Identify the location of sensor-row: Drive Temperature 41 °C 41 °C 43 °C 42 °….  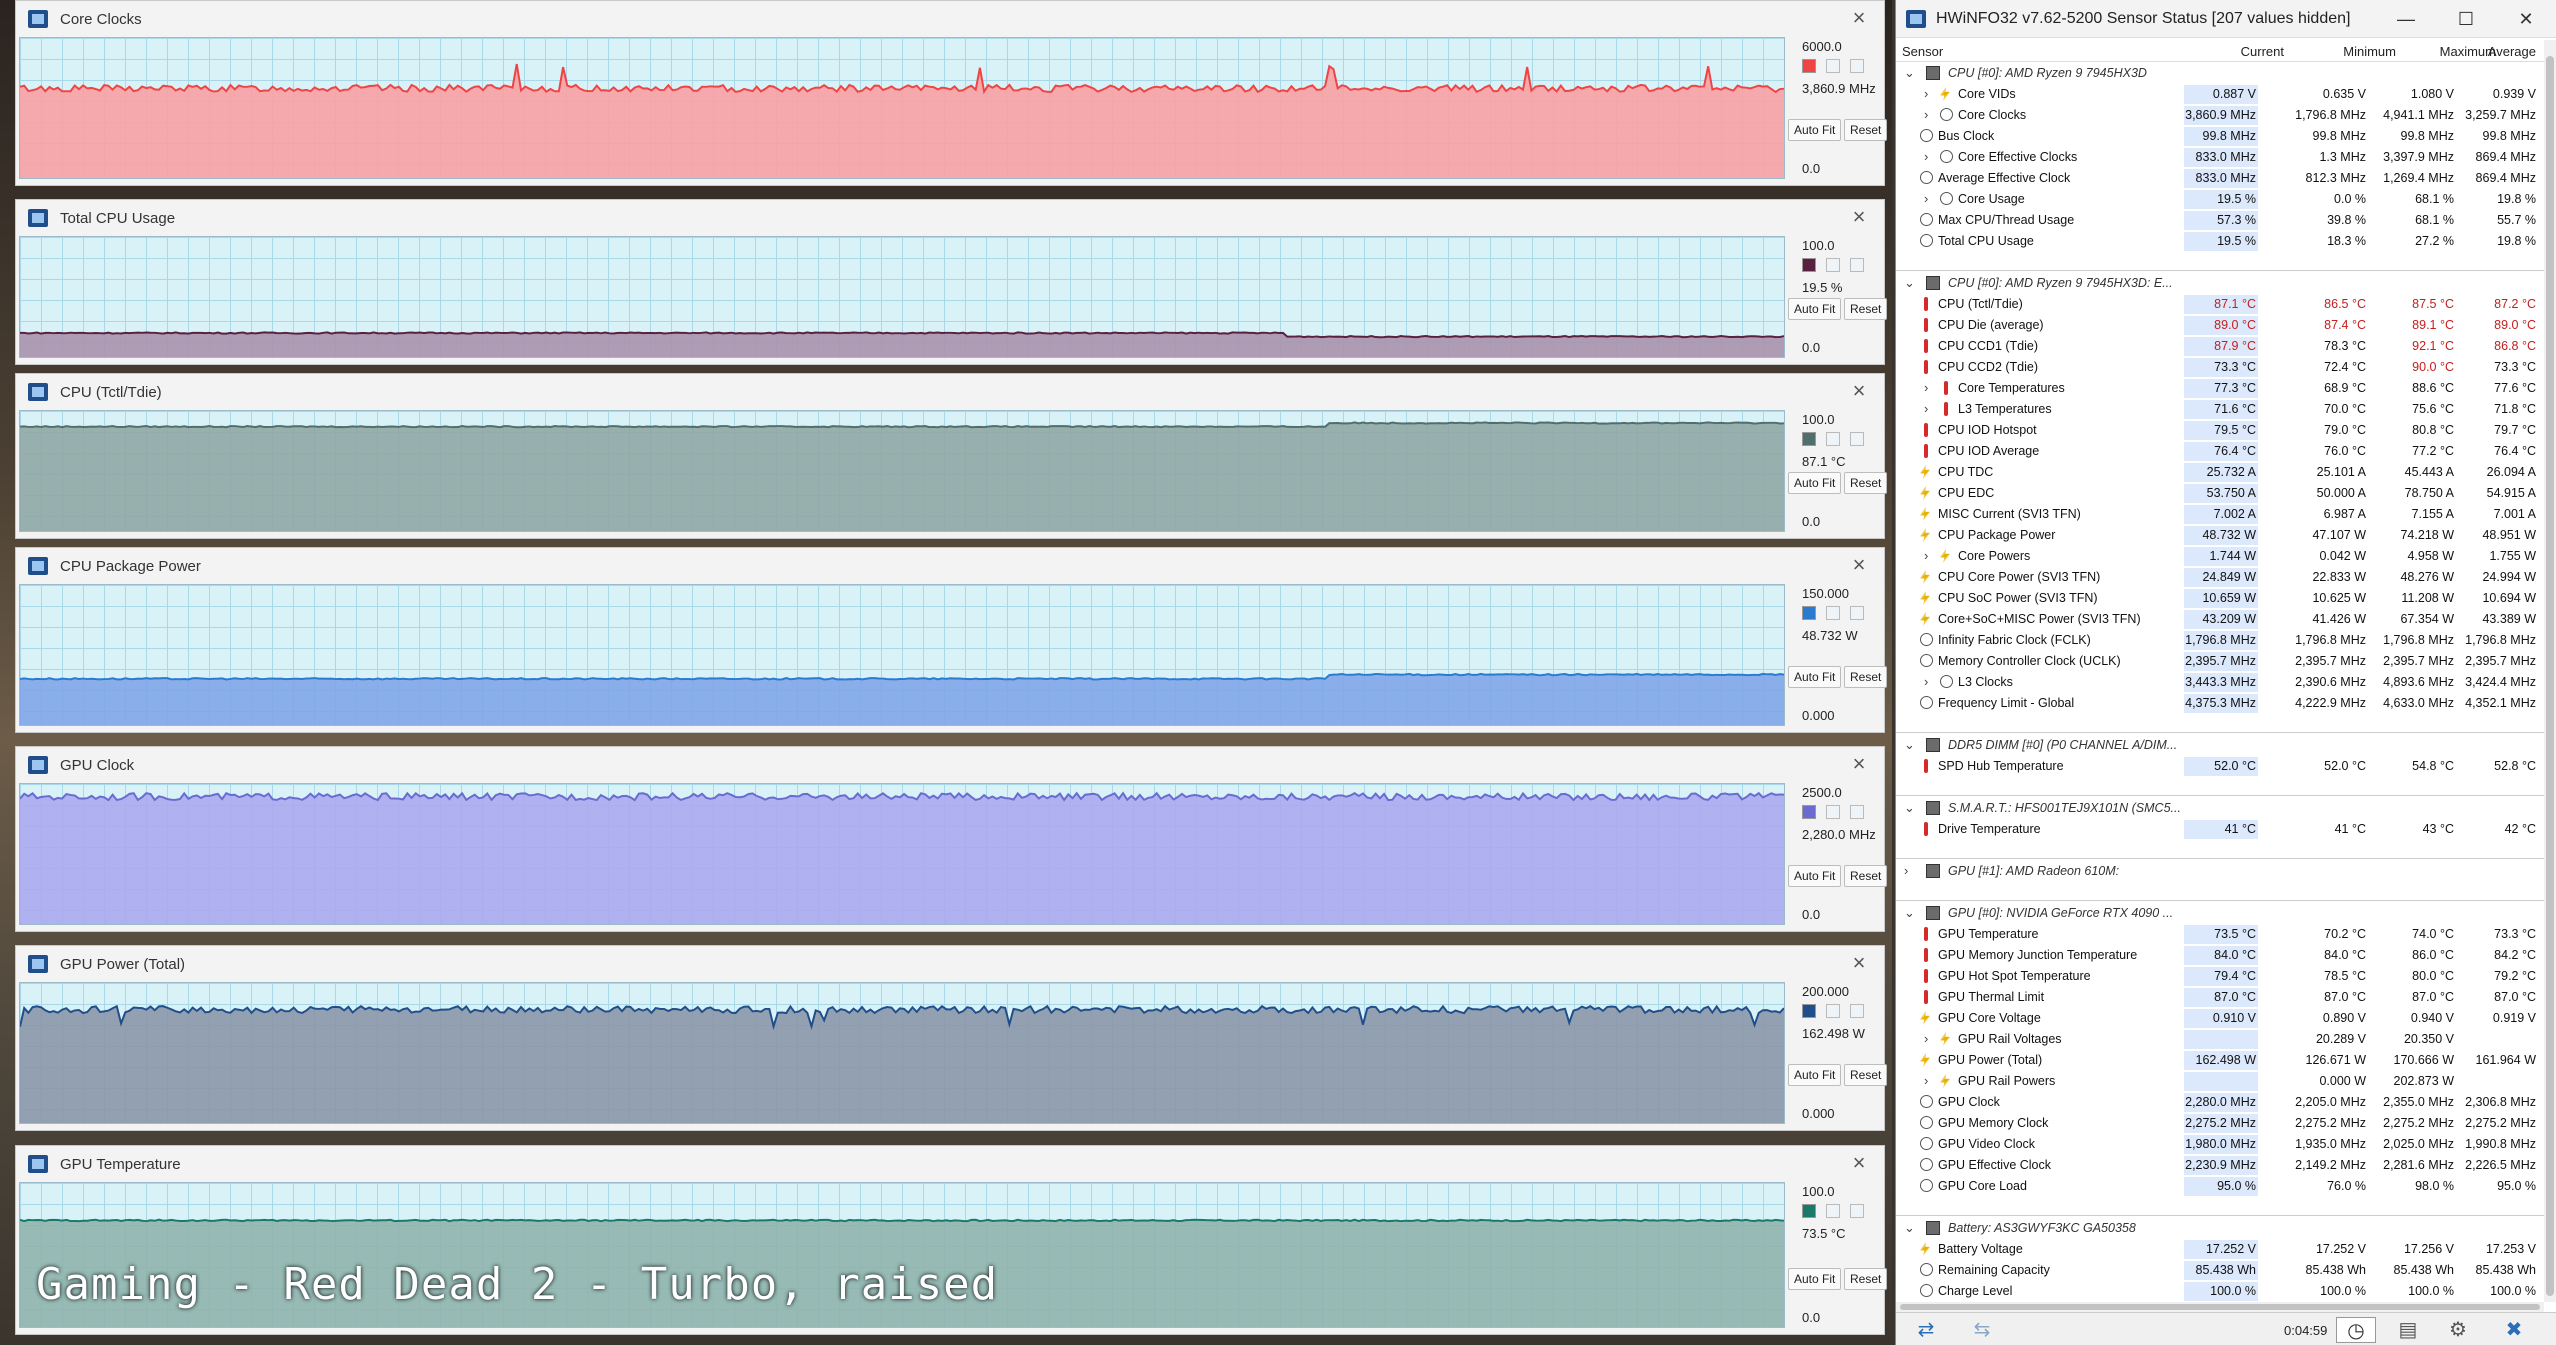
(2220, 829).